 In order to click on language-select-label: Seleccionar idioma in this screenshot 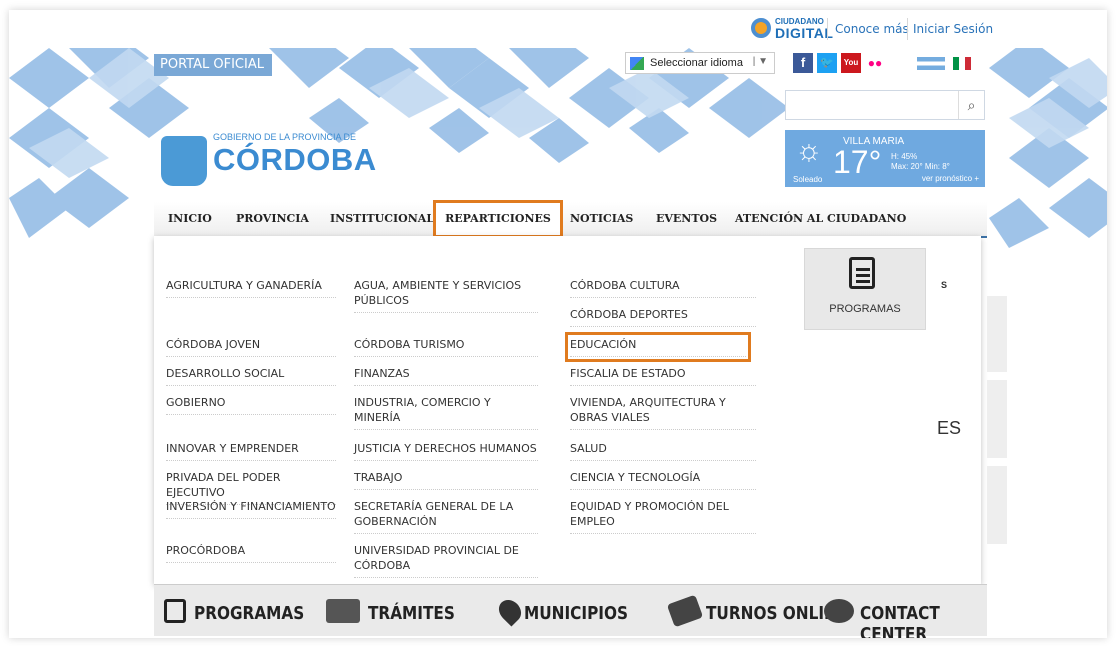, I will do `click(696, 63)`.